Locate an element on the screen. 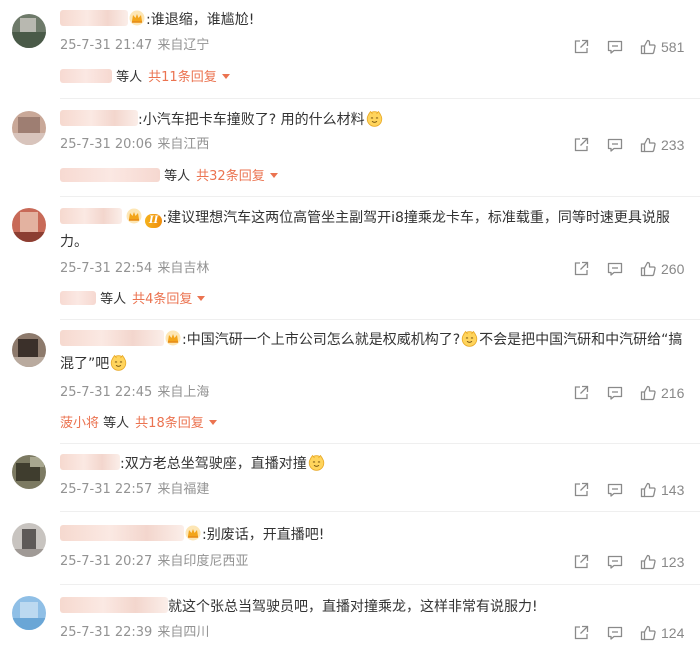 The height and width of the screenshot is (651, 700). comment-time: 25-7-31 22:45 is located at coordinates (106, 392).